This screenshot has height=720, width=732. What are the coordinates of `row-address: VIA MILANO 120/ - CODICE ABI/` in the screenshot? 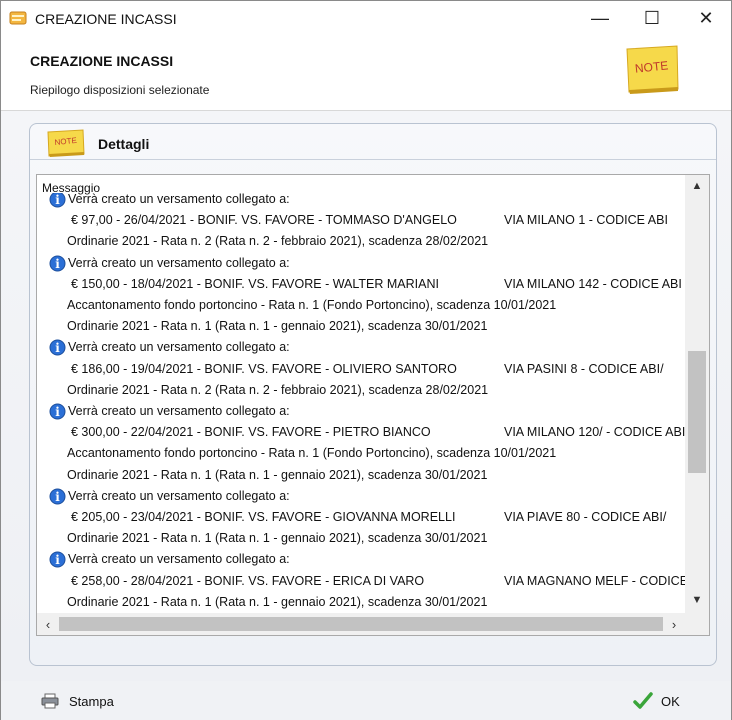 It's located at (594, 432).